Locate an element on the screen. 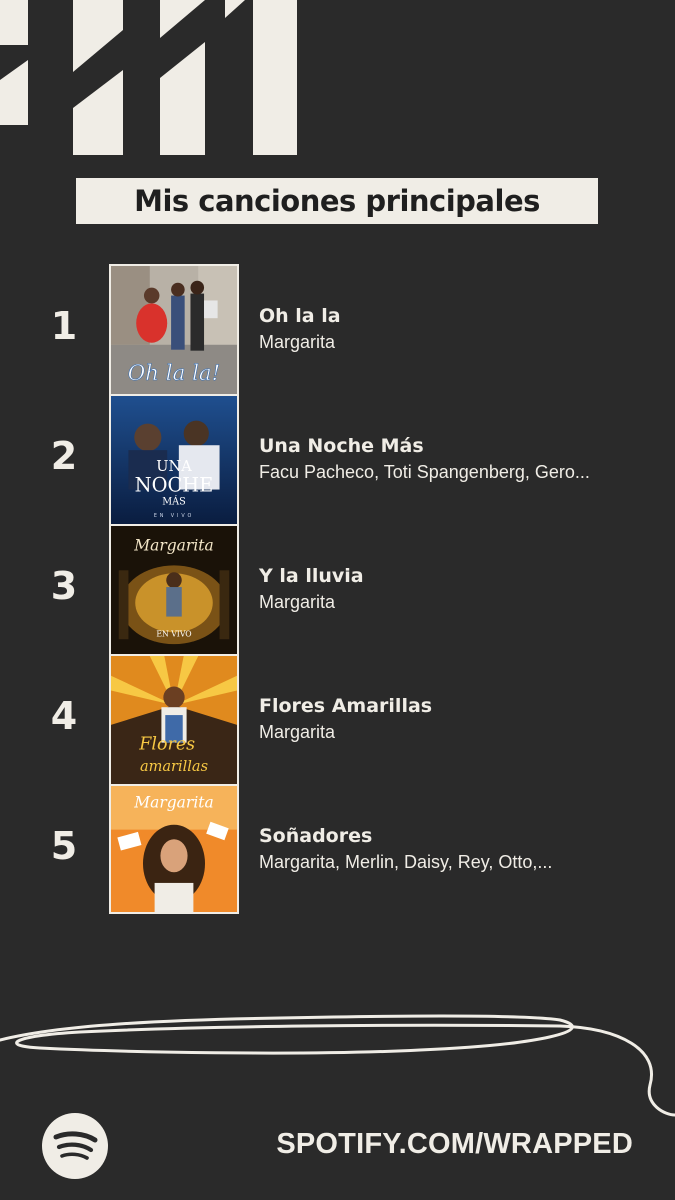  cover-text: Flores is located at coordinates (166, 744).